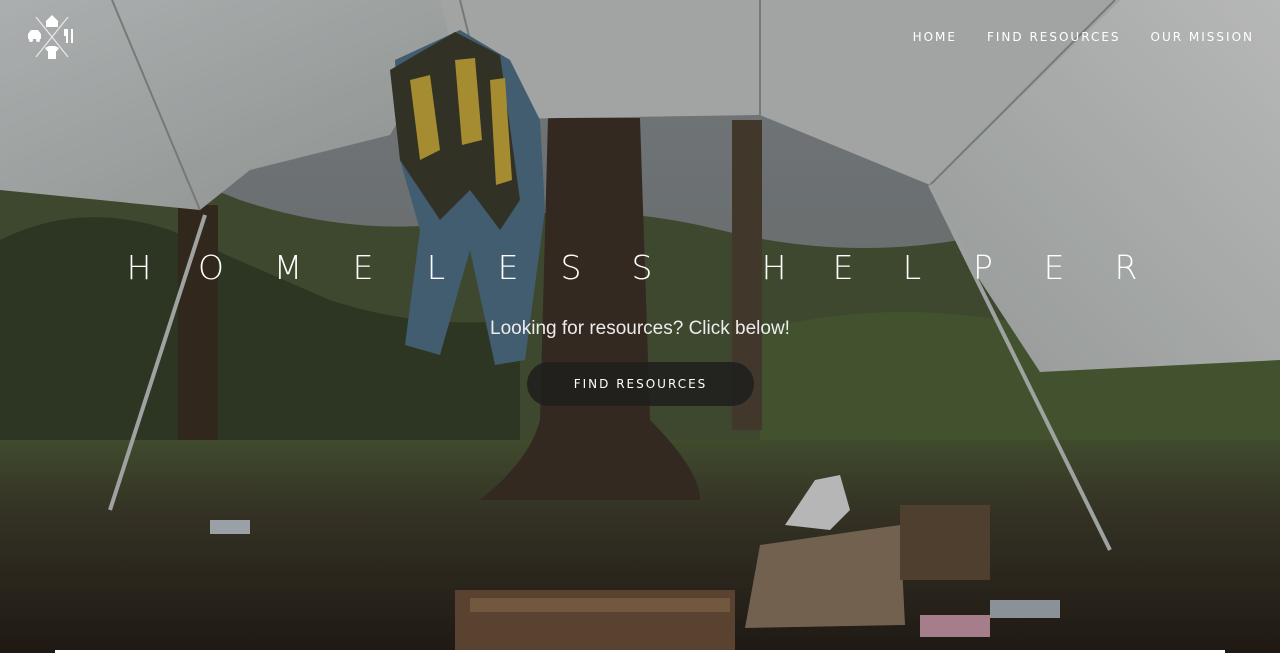 Image resolution: width=1280 pixels, height=653 pixels. Describe the element at coordinates (983, 267) in the screenshot. I see `title-letter: P` at that location.